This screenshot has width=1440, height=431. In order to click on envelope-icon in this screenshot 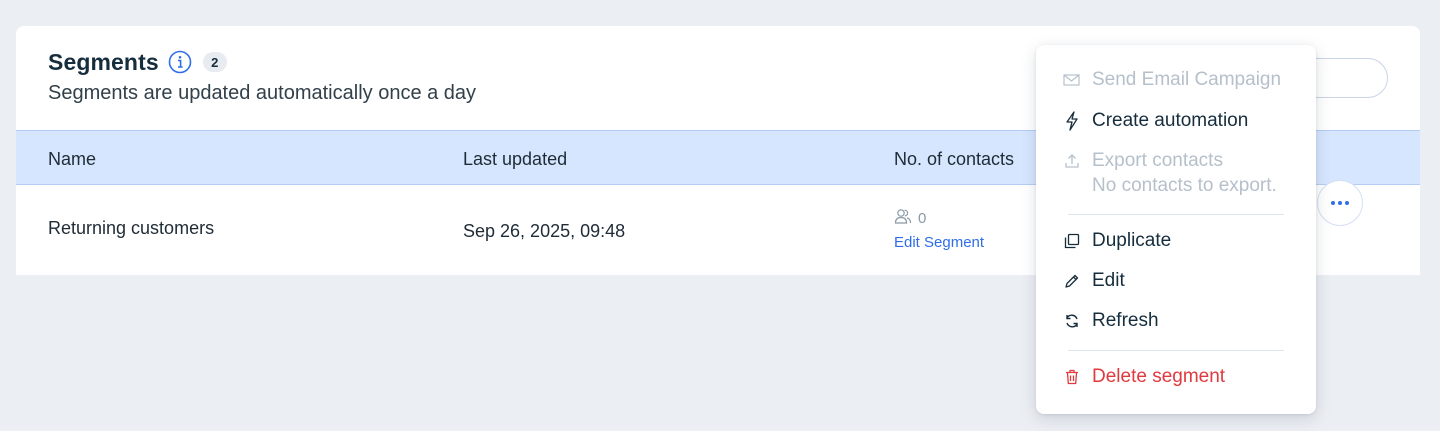, I will do `click(1072, 80)`.